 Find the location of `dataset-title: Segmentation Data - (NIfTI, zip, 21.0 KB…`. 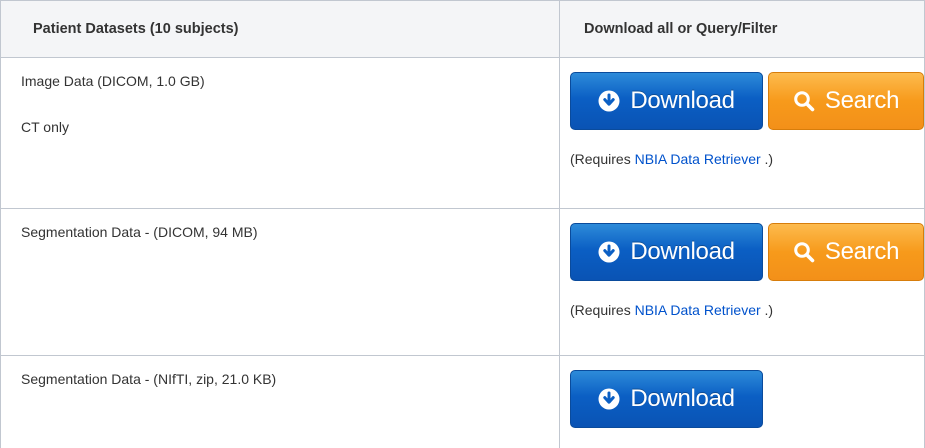

dataset-title: Segmentation Data - (NIfTI, zip, 21.0 KB… is located at coordinates (290, 379).